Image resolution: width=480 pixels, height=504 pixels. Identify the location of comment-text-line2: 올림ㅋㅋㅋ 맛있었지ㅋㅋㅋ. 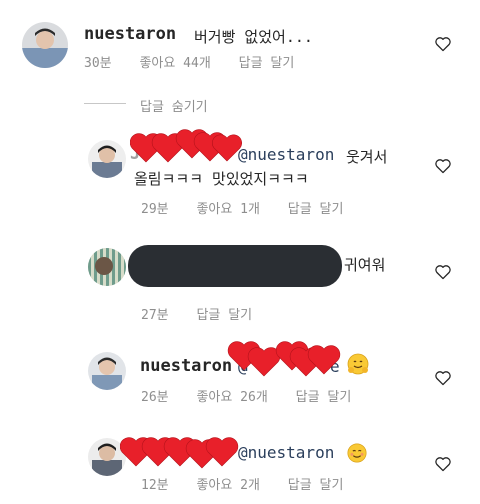
(221, 179).